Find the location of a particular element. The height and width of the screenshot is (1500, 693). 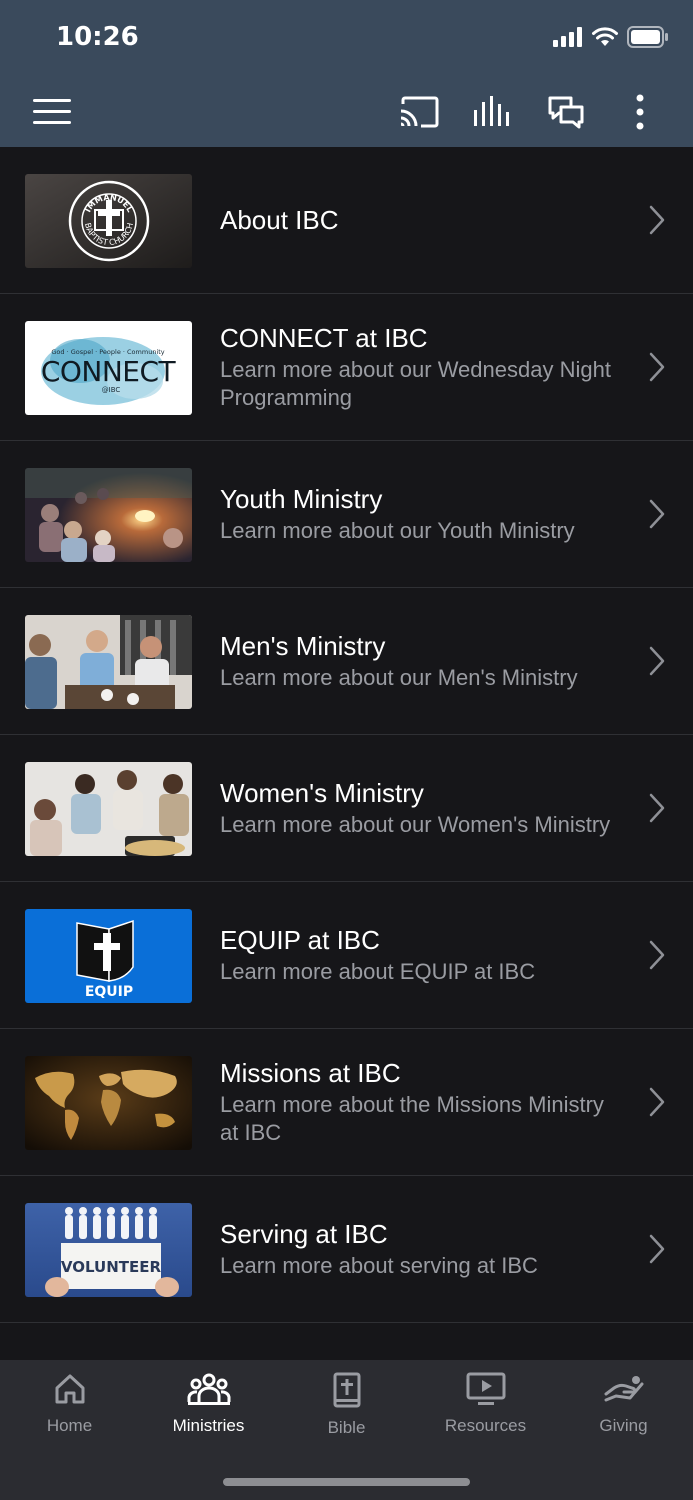

tab-ministries: Ministries is located at coordinates (208, 1412).